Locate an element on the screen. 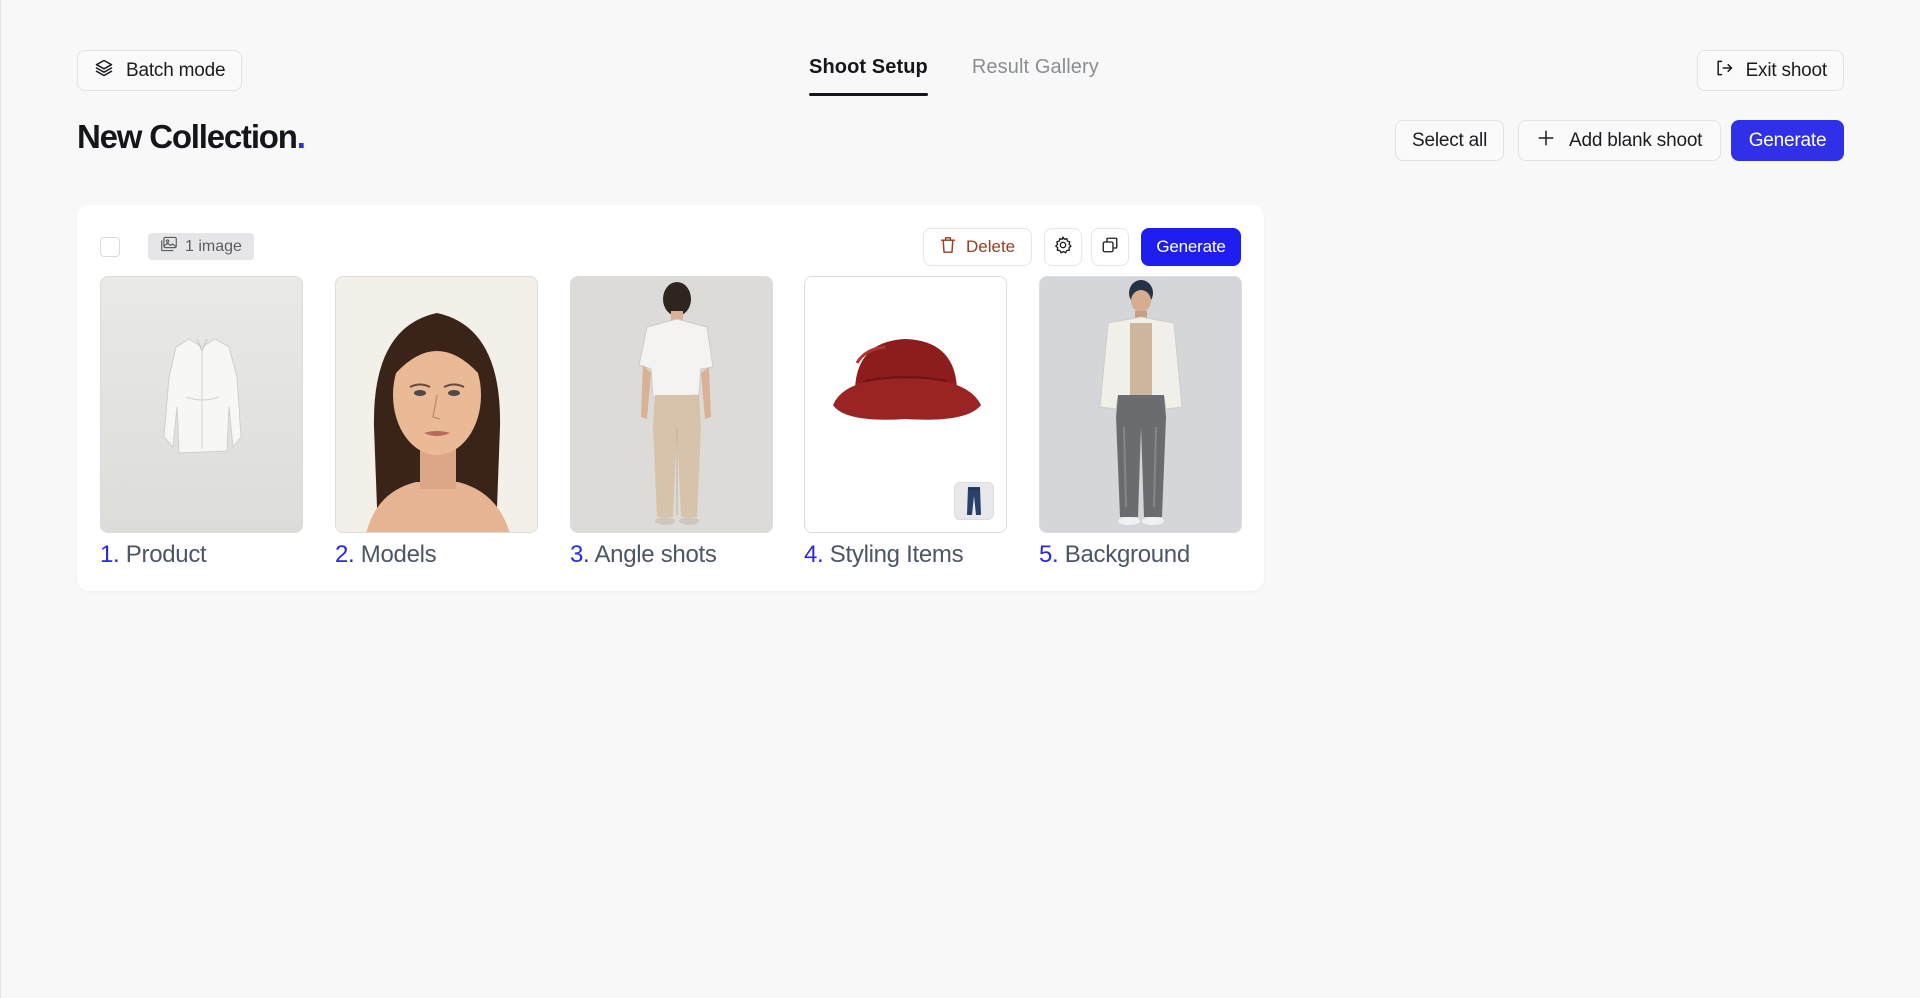  slot-label: Background is located at coordinates (1127, 554).